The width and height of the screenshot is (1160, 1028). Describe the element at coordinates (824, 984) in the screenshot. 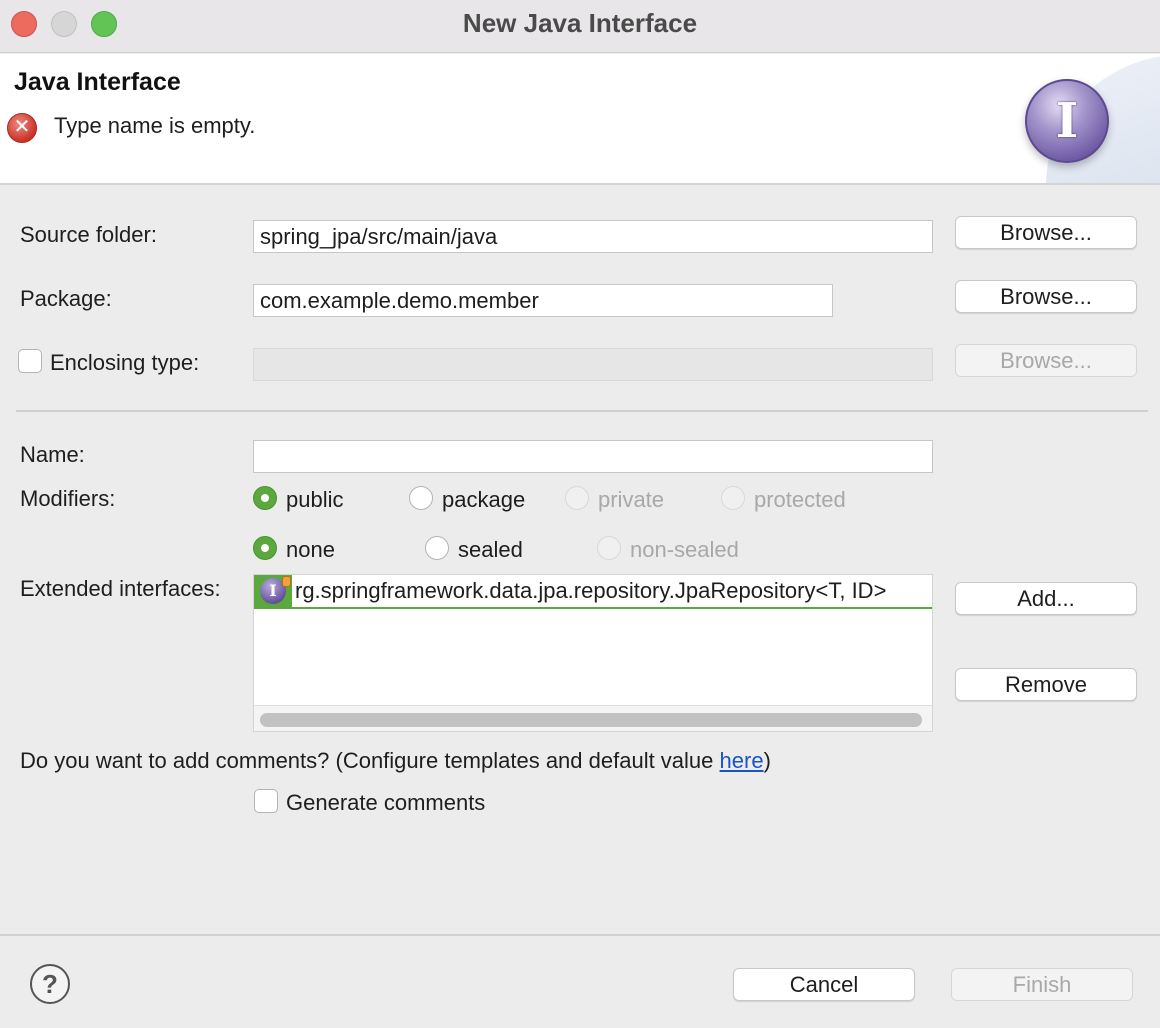

I see `cancel-button: Cancel` at that location.